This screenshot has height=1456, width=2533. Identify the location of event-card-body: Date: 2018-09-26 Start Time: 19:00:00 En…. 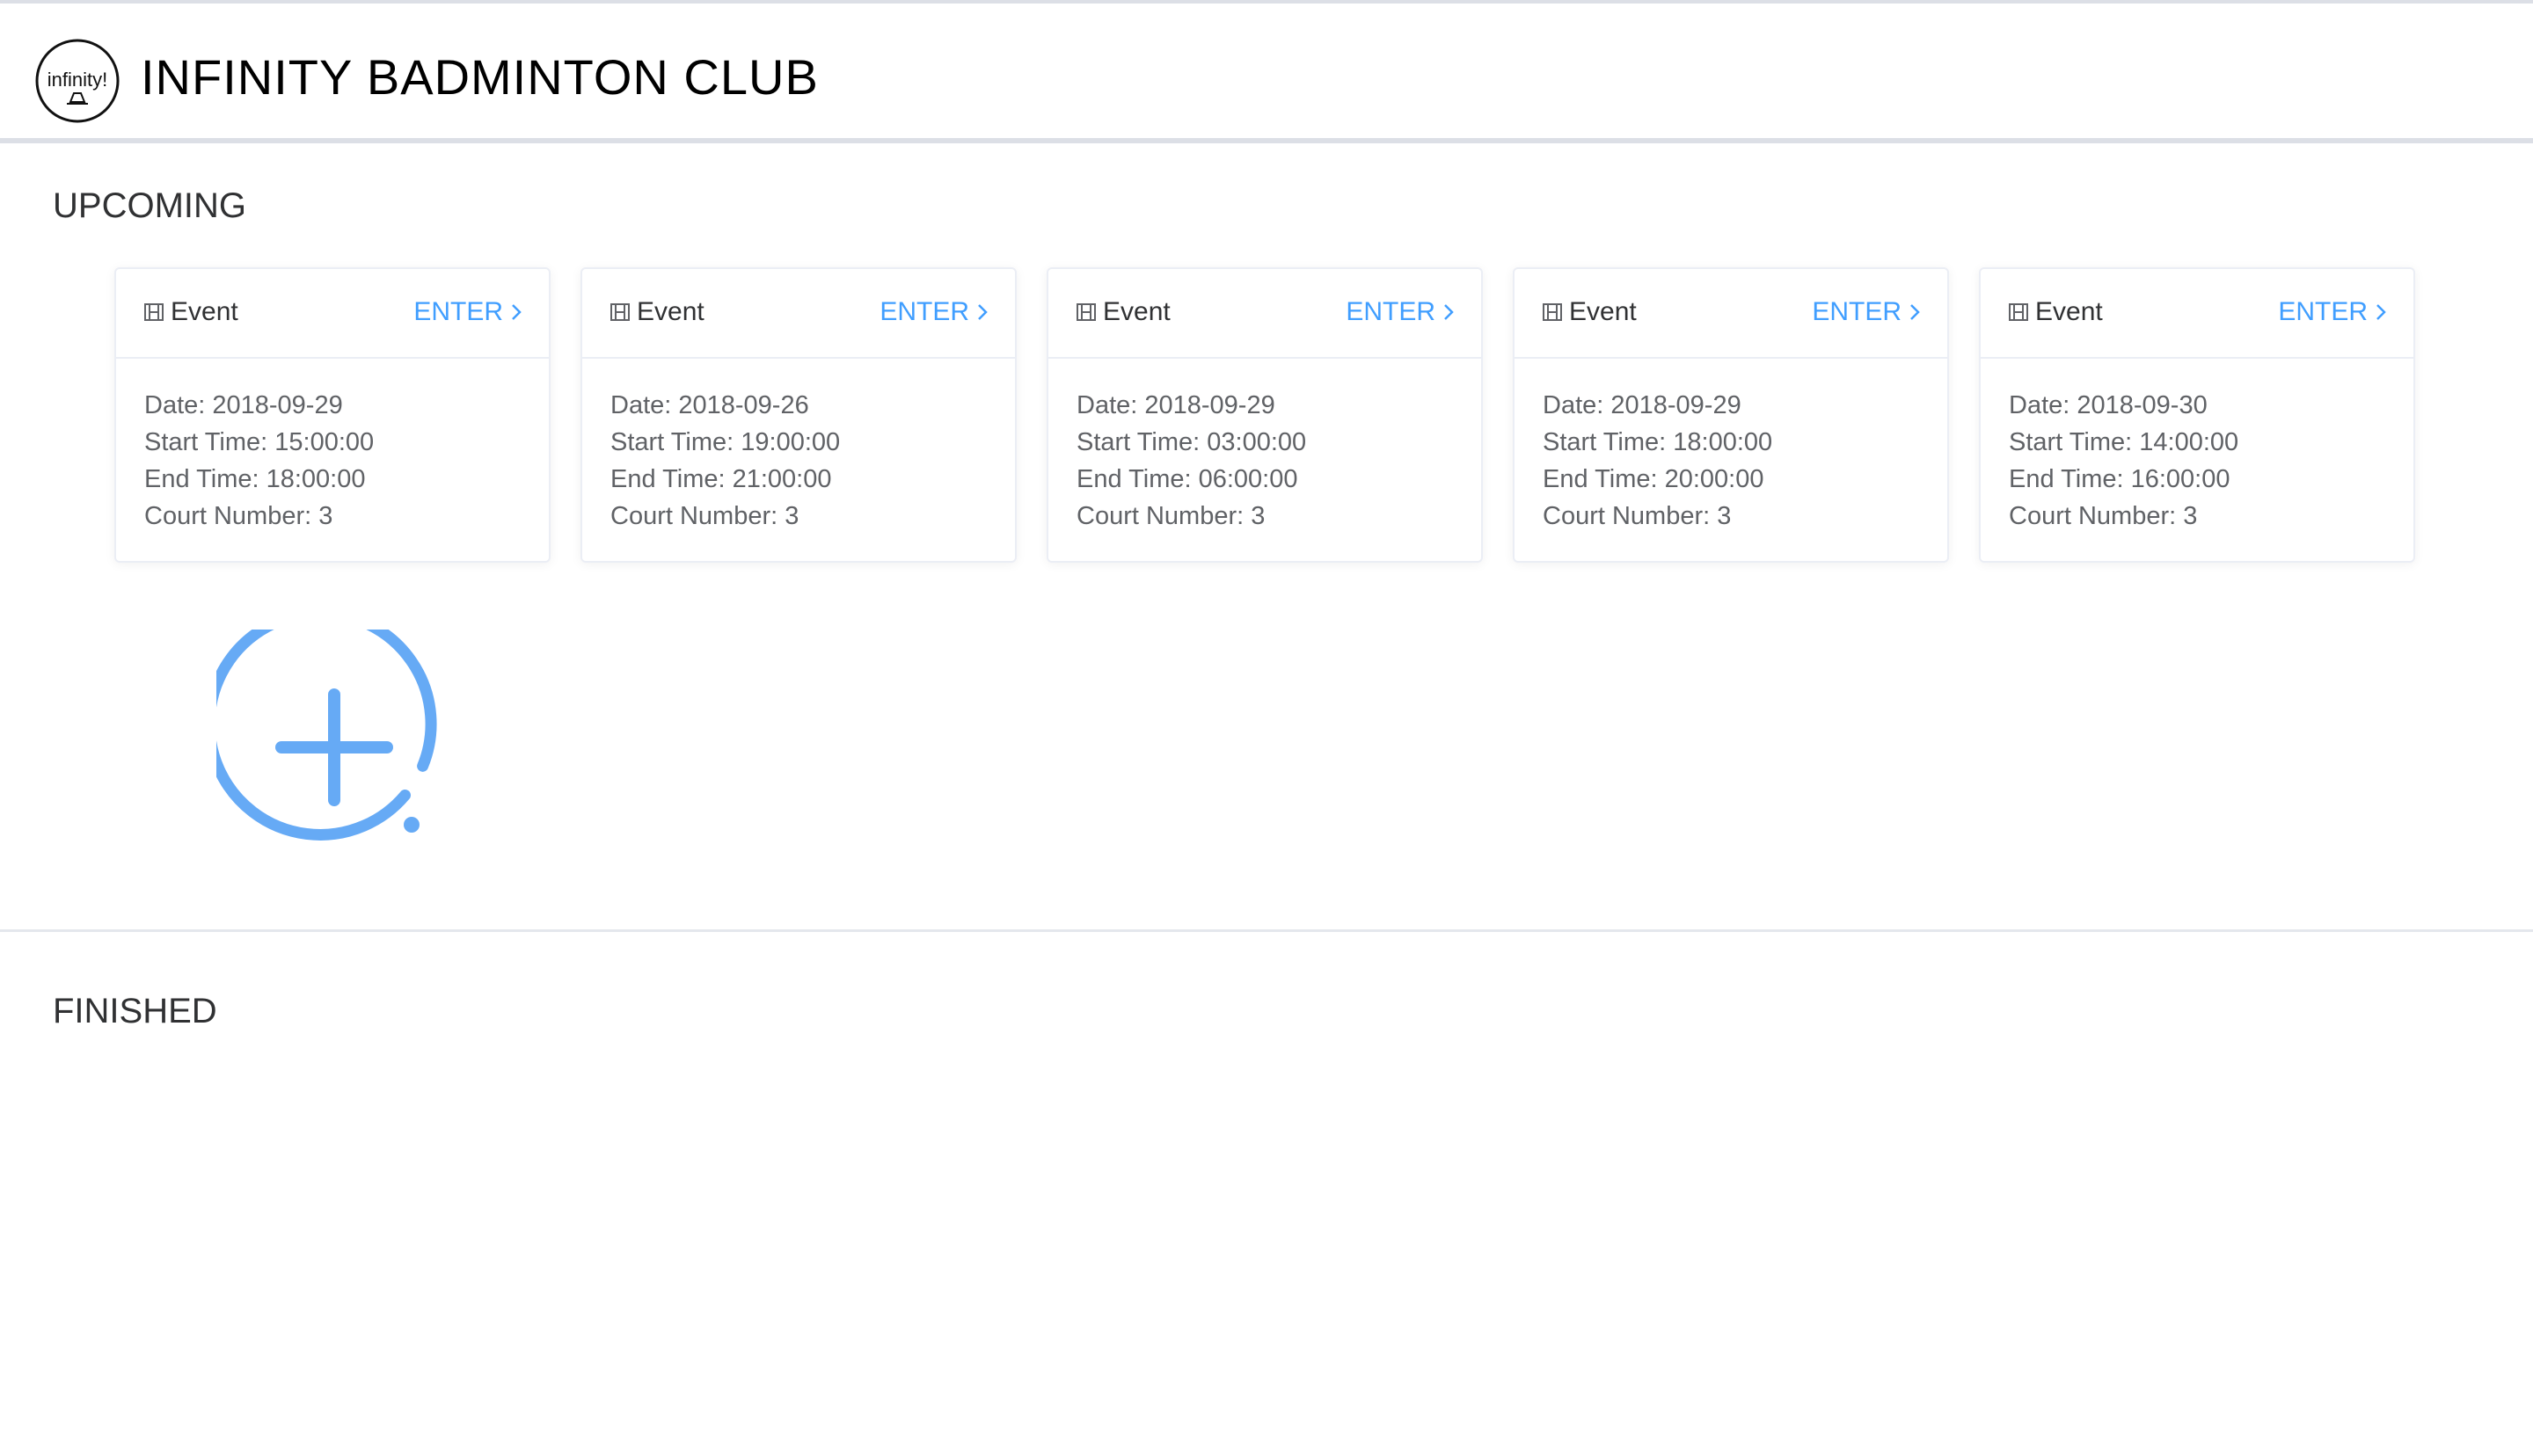
(804, 461).